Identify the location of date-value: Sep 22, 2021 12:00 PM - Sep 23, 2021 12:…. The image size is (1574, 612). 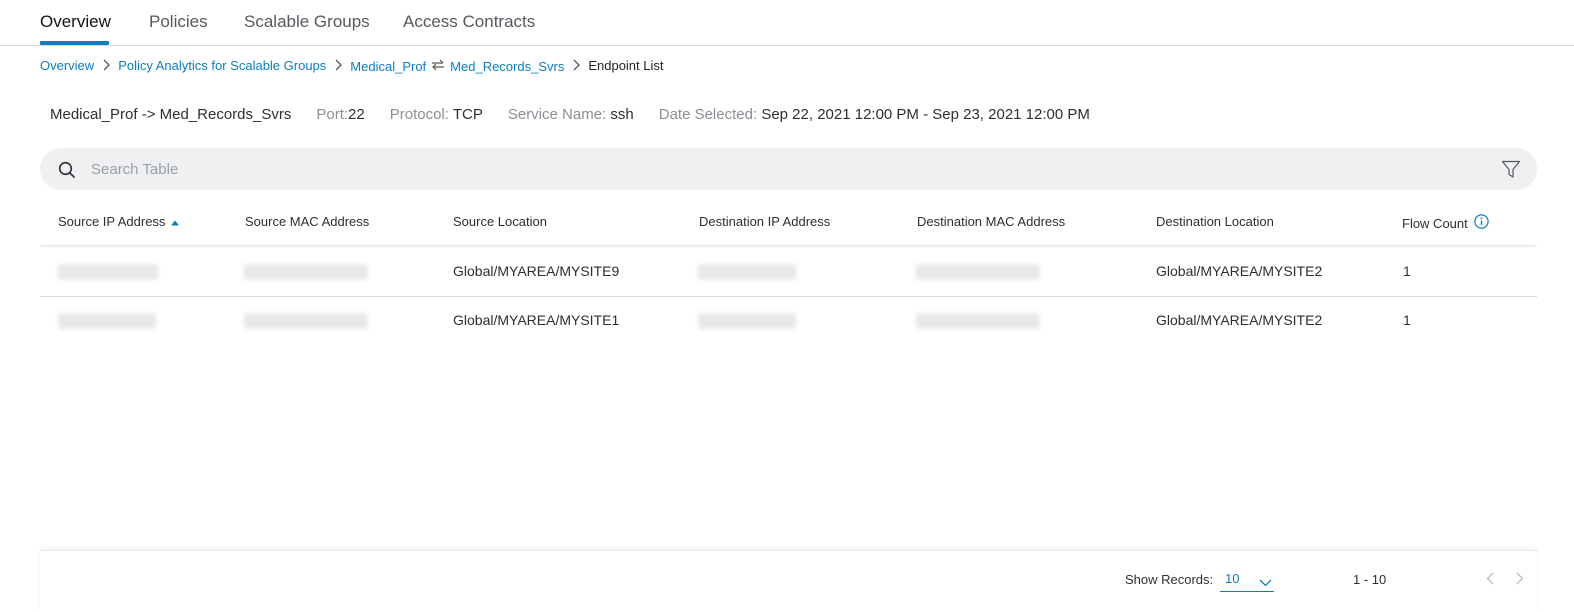
(925, 114).